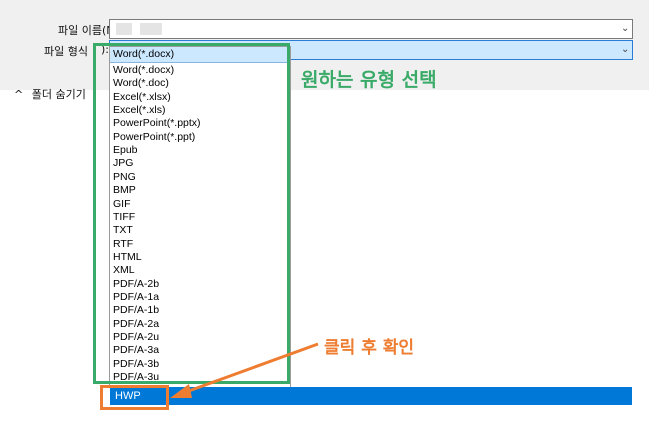 Image resolution: width=649 pixels, height=431 pixels. I want to click on arrow-head, so click(181, 391).